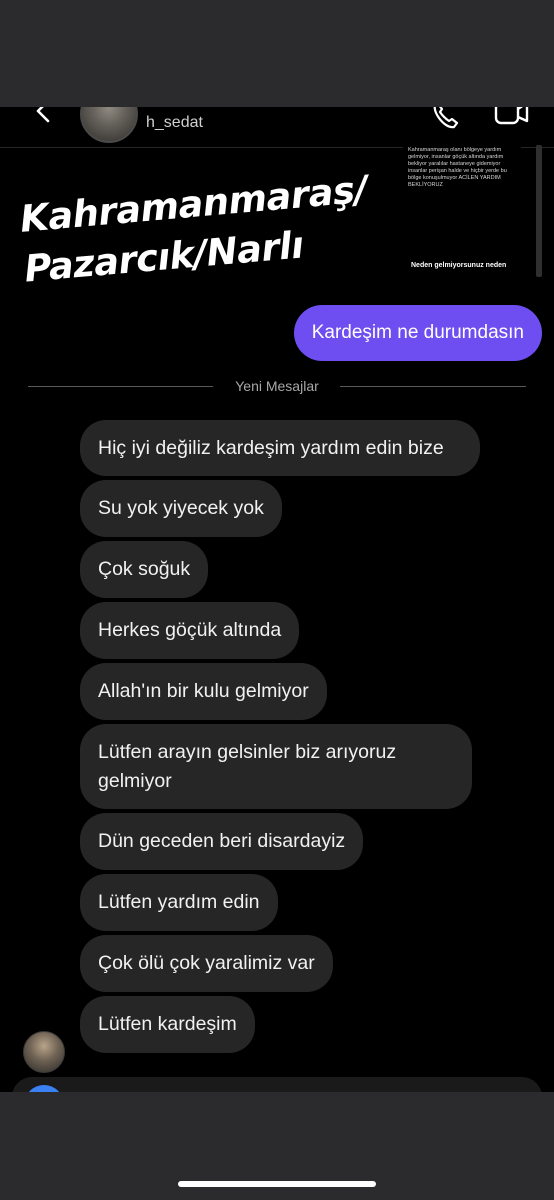 This screenshot has width=554, height=1200. Describe the element at coordinates (109, 125) in the screenshot. I see `header-avatar` at that location.